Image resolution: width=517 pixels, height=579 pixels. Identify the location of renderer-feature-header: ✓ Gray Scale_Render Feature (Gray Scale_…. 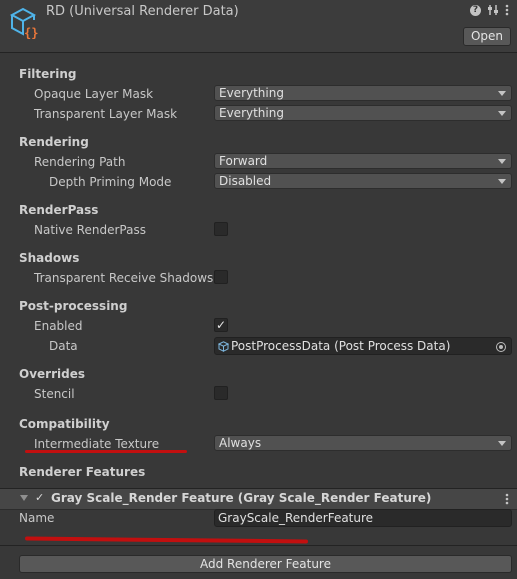
(258, 499).